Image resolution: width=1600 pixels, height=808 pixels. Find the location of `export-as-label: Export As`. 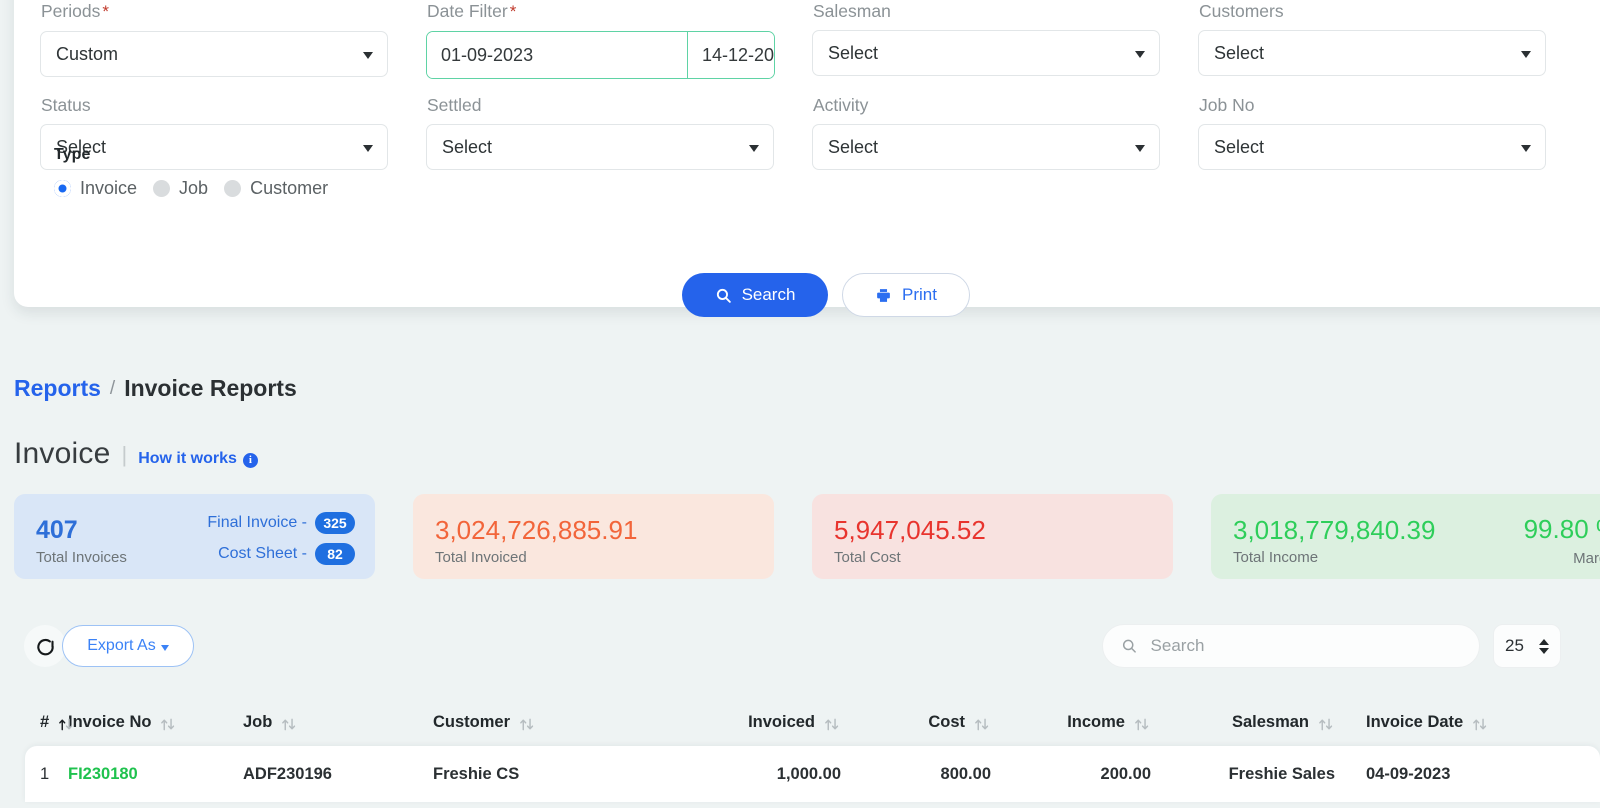

export-as-label: Export As is located at coordinates (121, 645).